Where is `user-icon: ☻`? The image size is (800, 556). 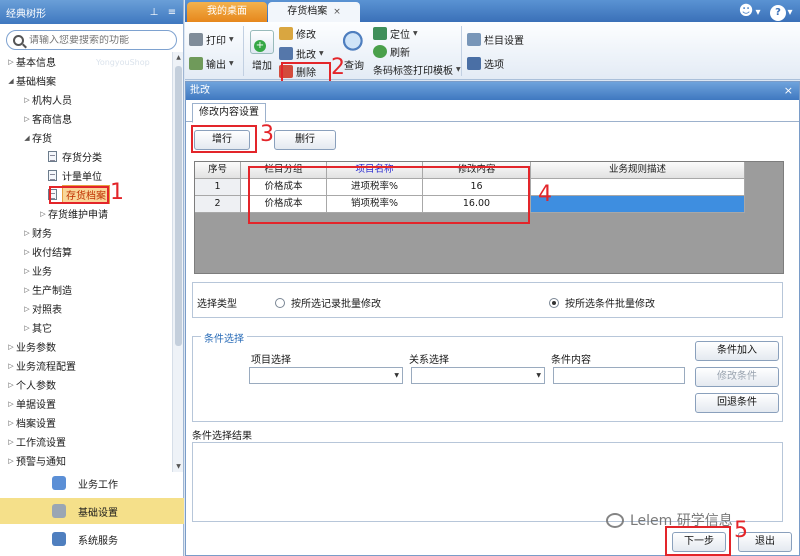
user-icon: ☻ is located at coordinates (746, 11).